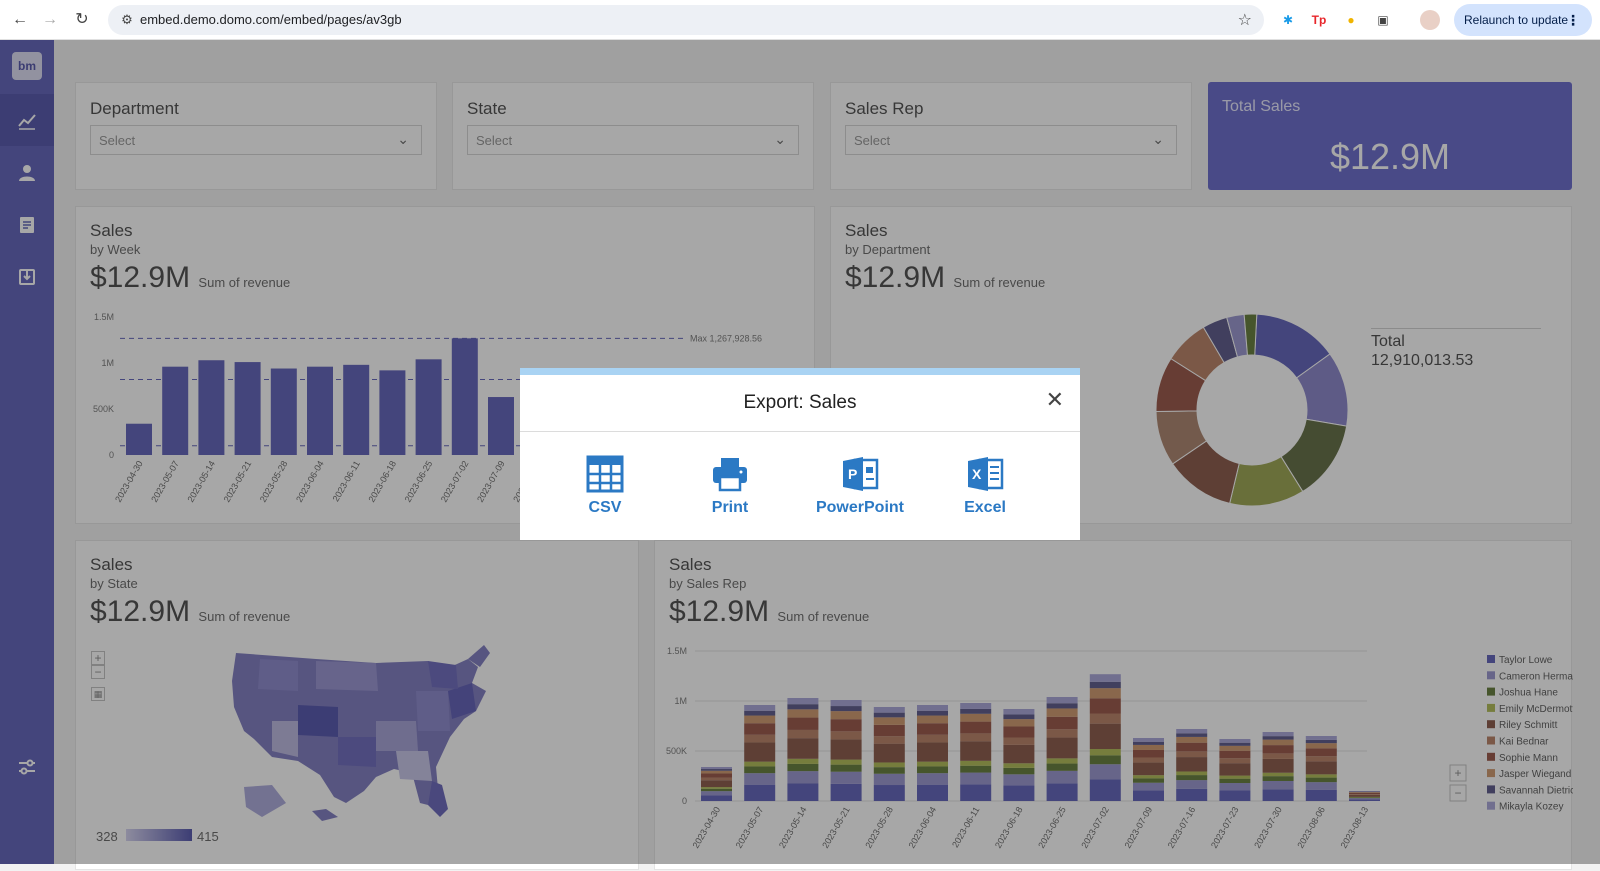 This screenshot has width=1600, height=871. Describe the element at coordinates (1383, 20) in the screenshot. I see `puzzle-icon: ▣` at that location.